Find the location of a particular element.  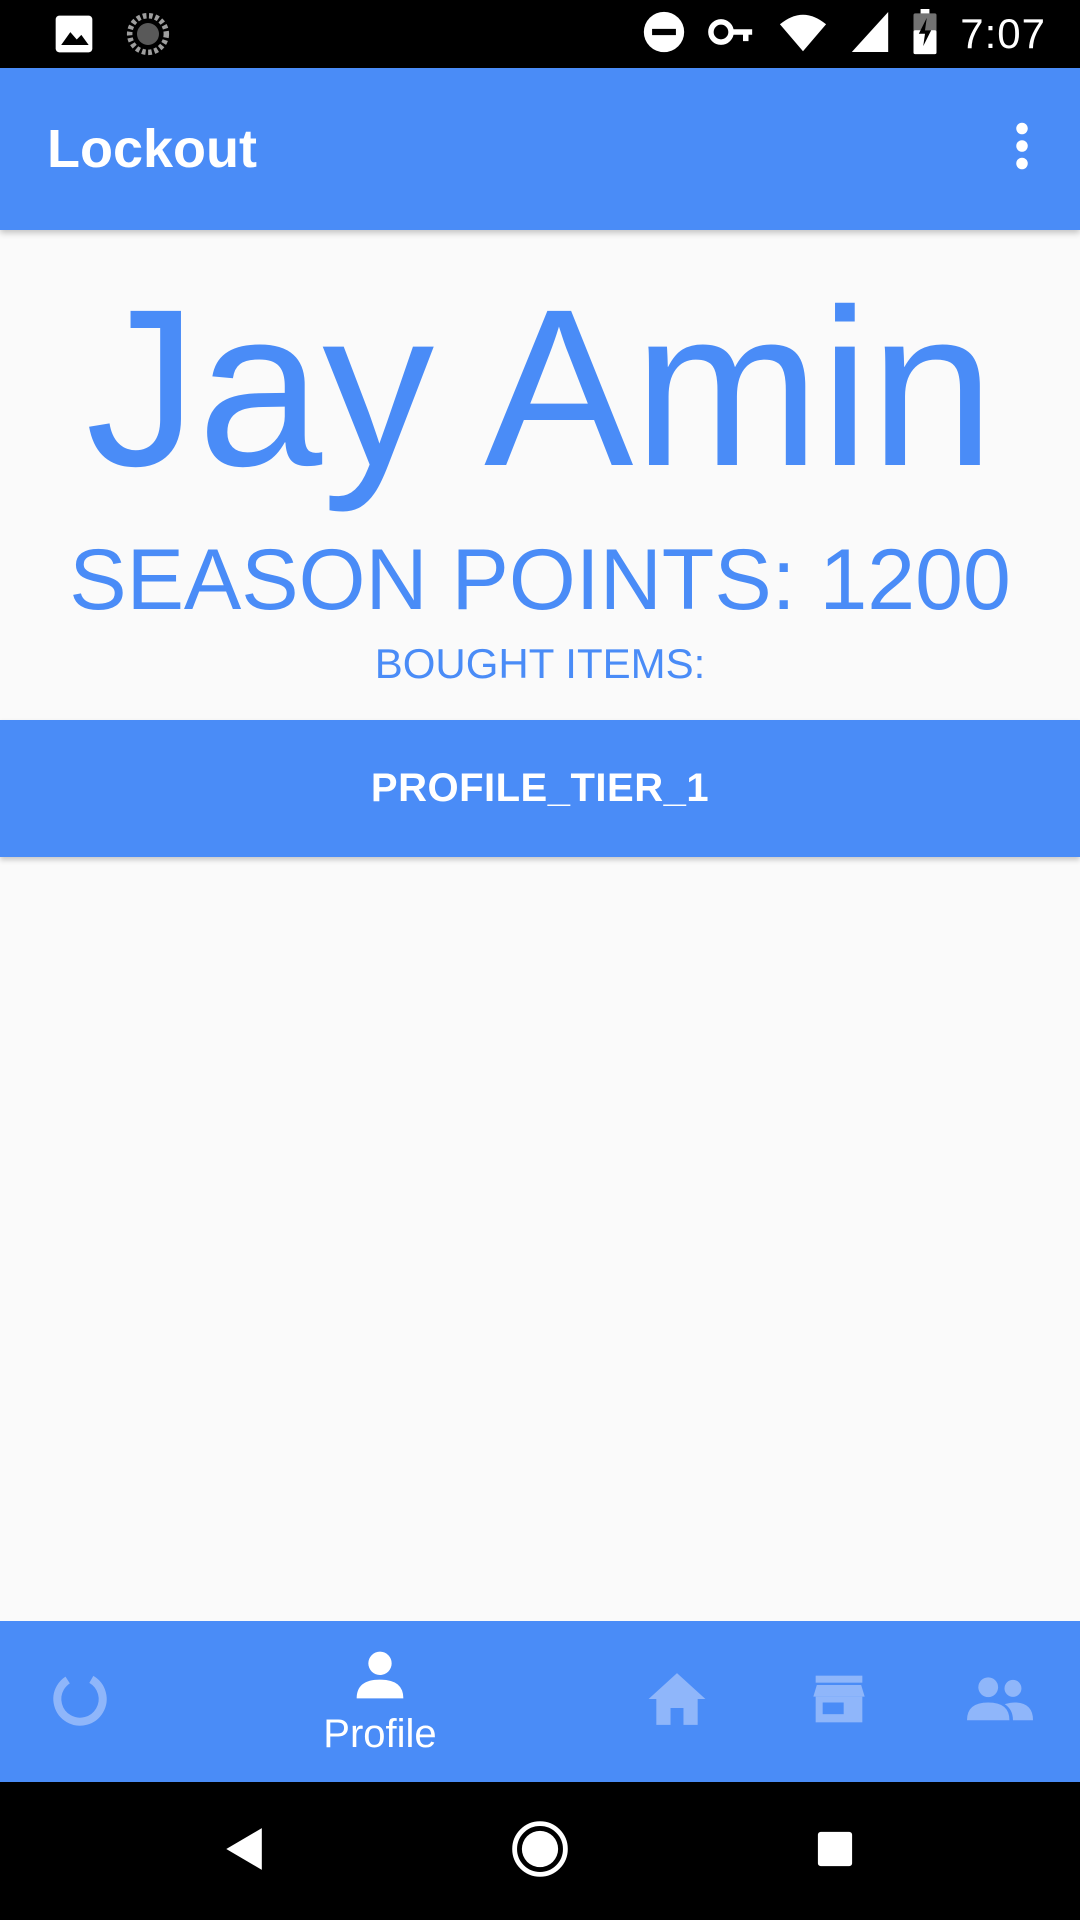

overflow-menu-button is located at coordinates (1022, 148).